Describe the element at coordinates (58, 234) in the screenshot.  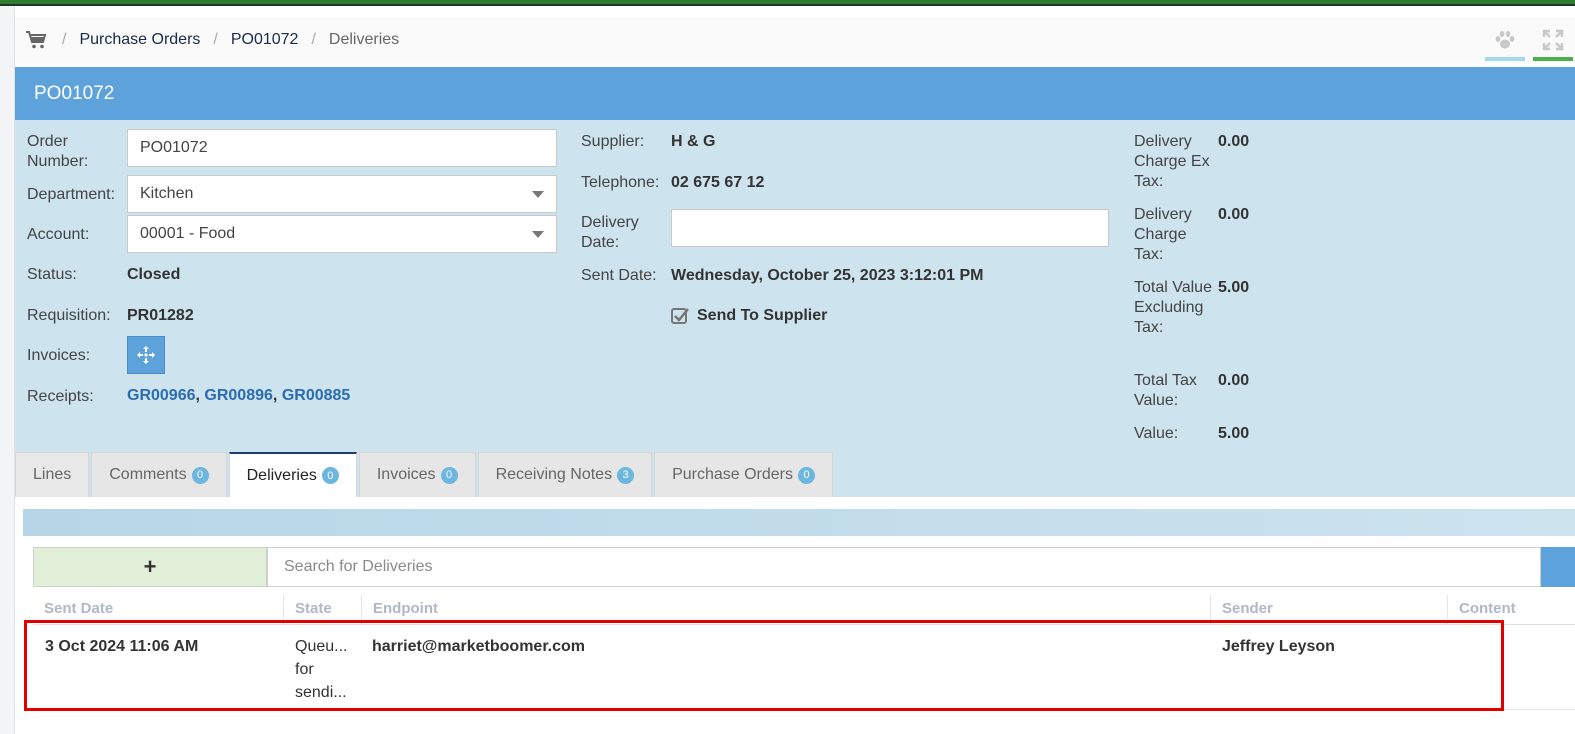
I see `account-label: Account:` at that location.